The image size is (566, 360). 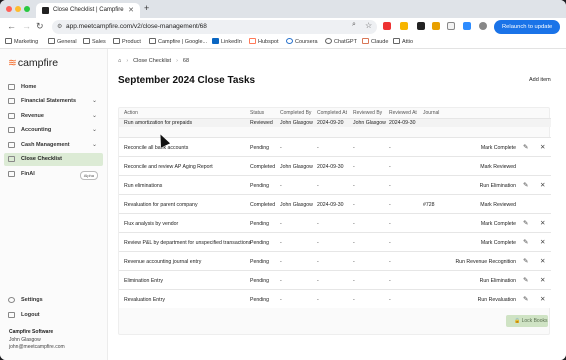 I want to click on account-avatar-icon, so click(x=483, y=26).